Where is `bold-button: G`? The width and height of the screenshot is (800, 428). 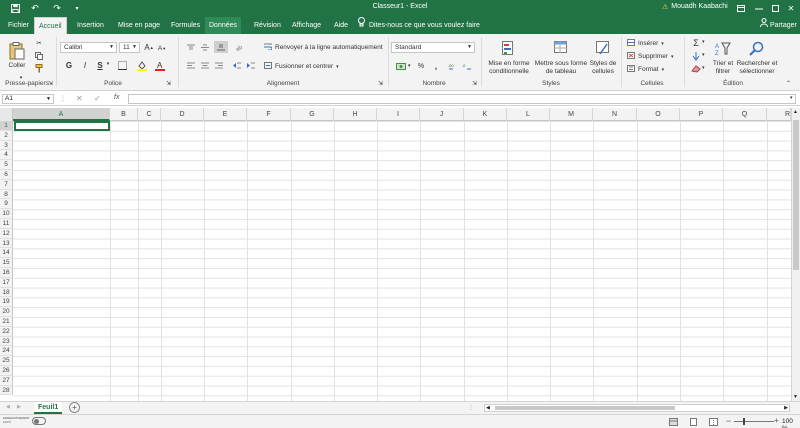
bold-button: G is located at coordinates (69, 65).